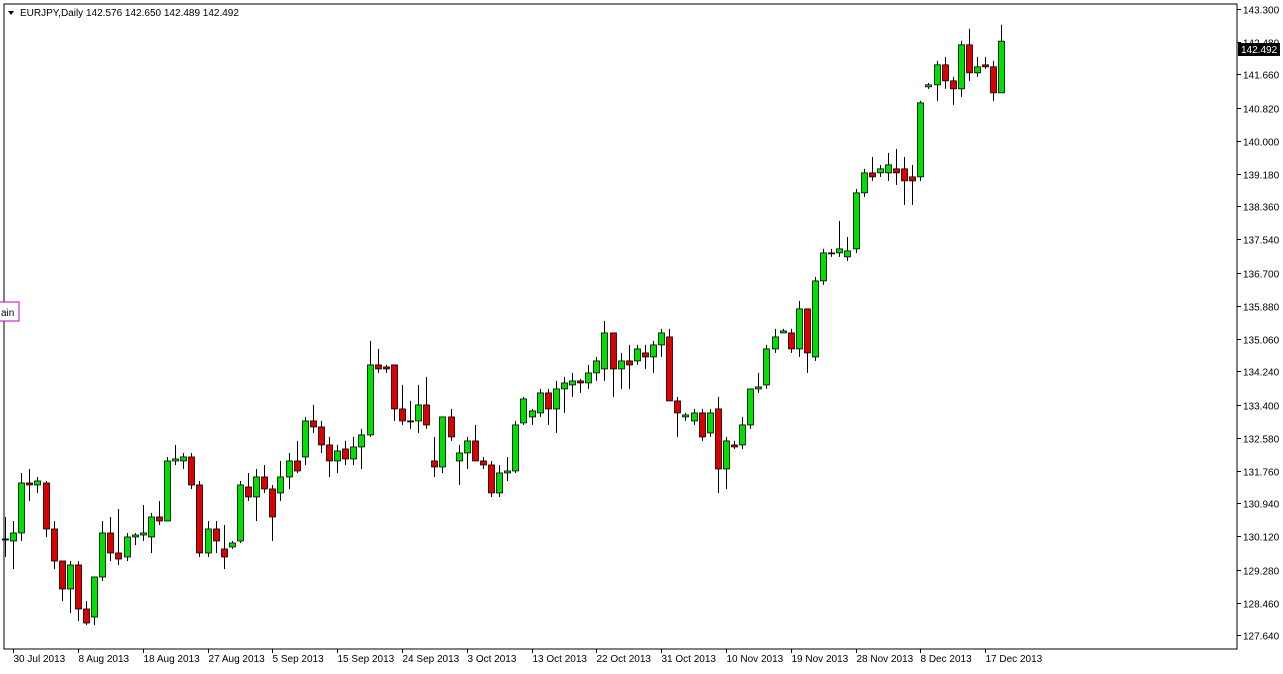 This screenshot has height=674, width=1283. Describe the element at coordinates (947, 659) in the screenshot. I see `x-tick-label: 8 Dec 2013` at that location.